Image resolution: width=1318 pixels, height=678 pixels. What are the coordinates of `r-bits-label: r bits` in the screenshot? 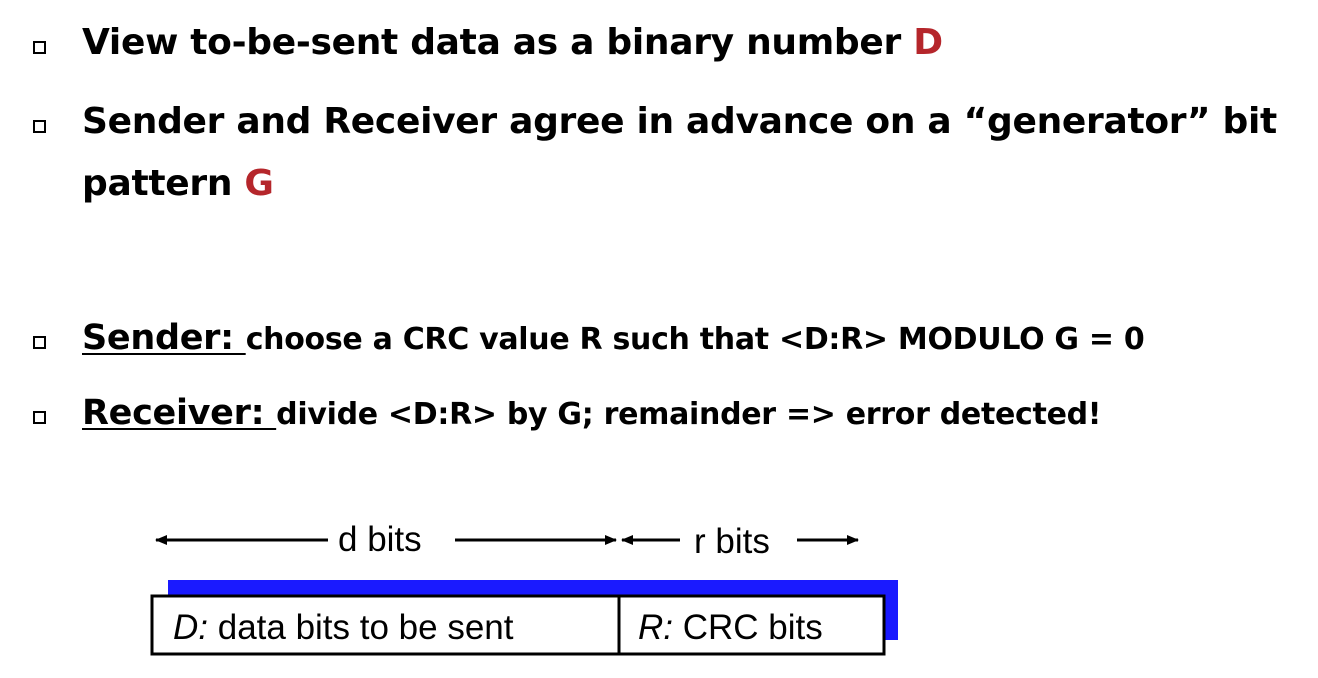 It's located at (732, 541).